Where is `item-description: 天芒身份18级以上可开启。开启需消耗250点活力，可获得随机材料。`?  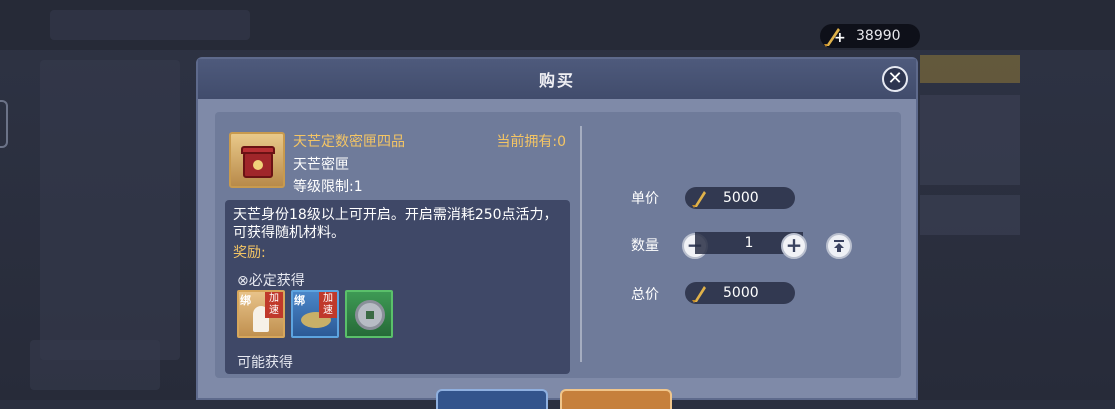
item-description: 天芒身份18级以上可开启。开启需消耗250点活力，可获得随机材料。 is located at coordinates (395, 224).